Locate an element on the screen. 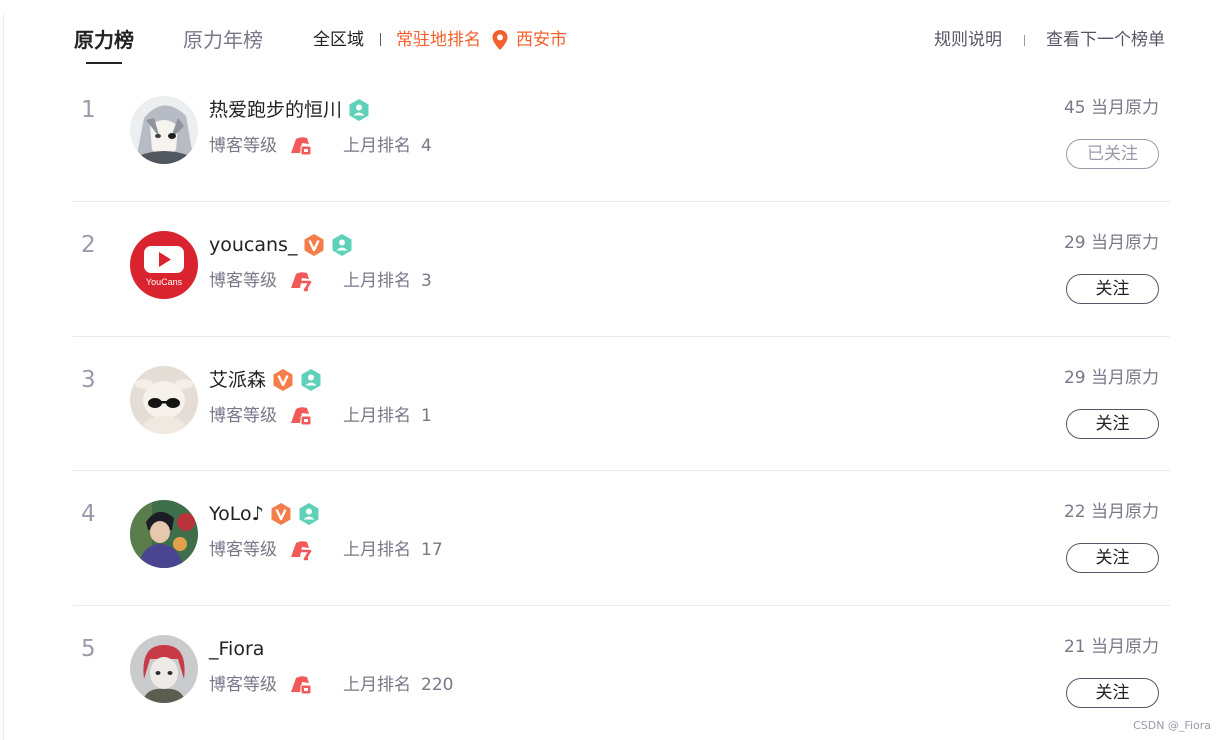  user-name: _Fiora is located at coordinates (236, 649).